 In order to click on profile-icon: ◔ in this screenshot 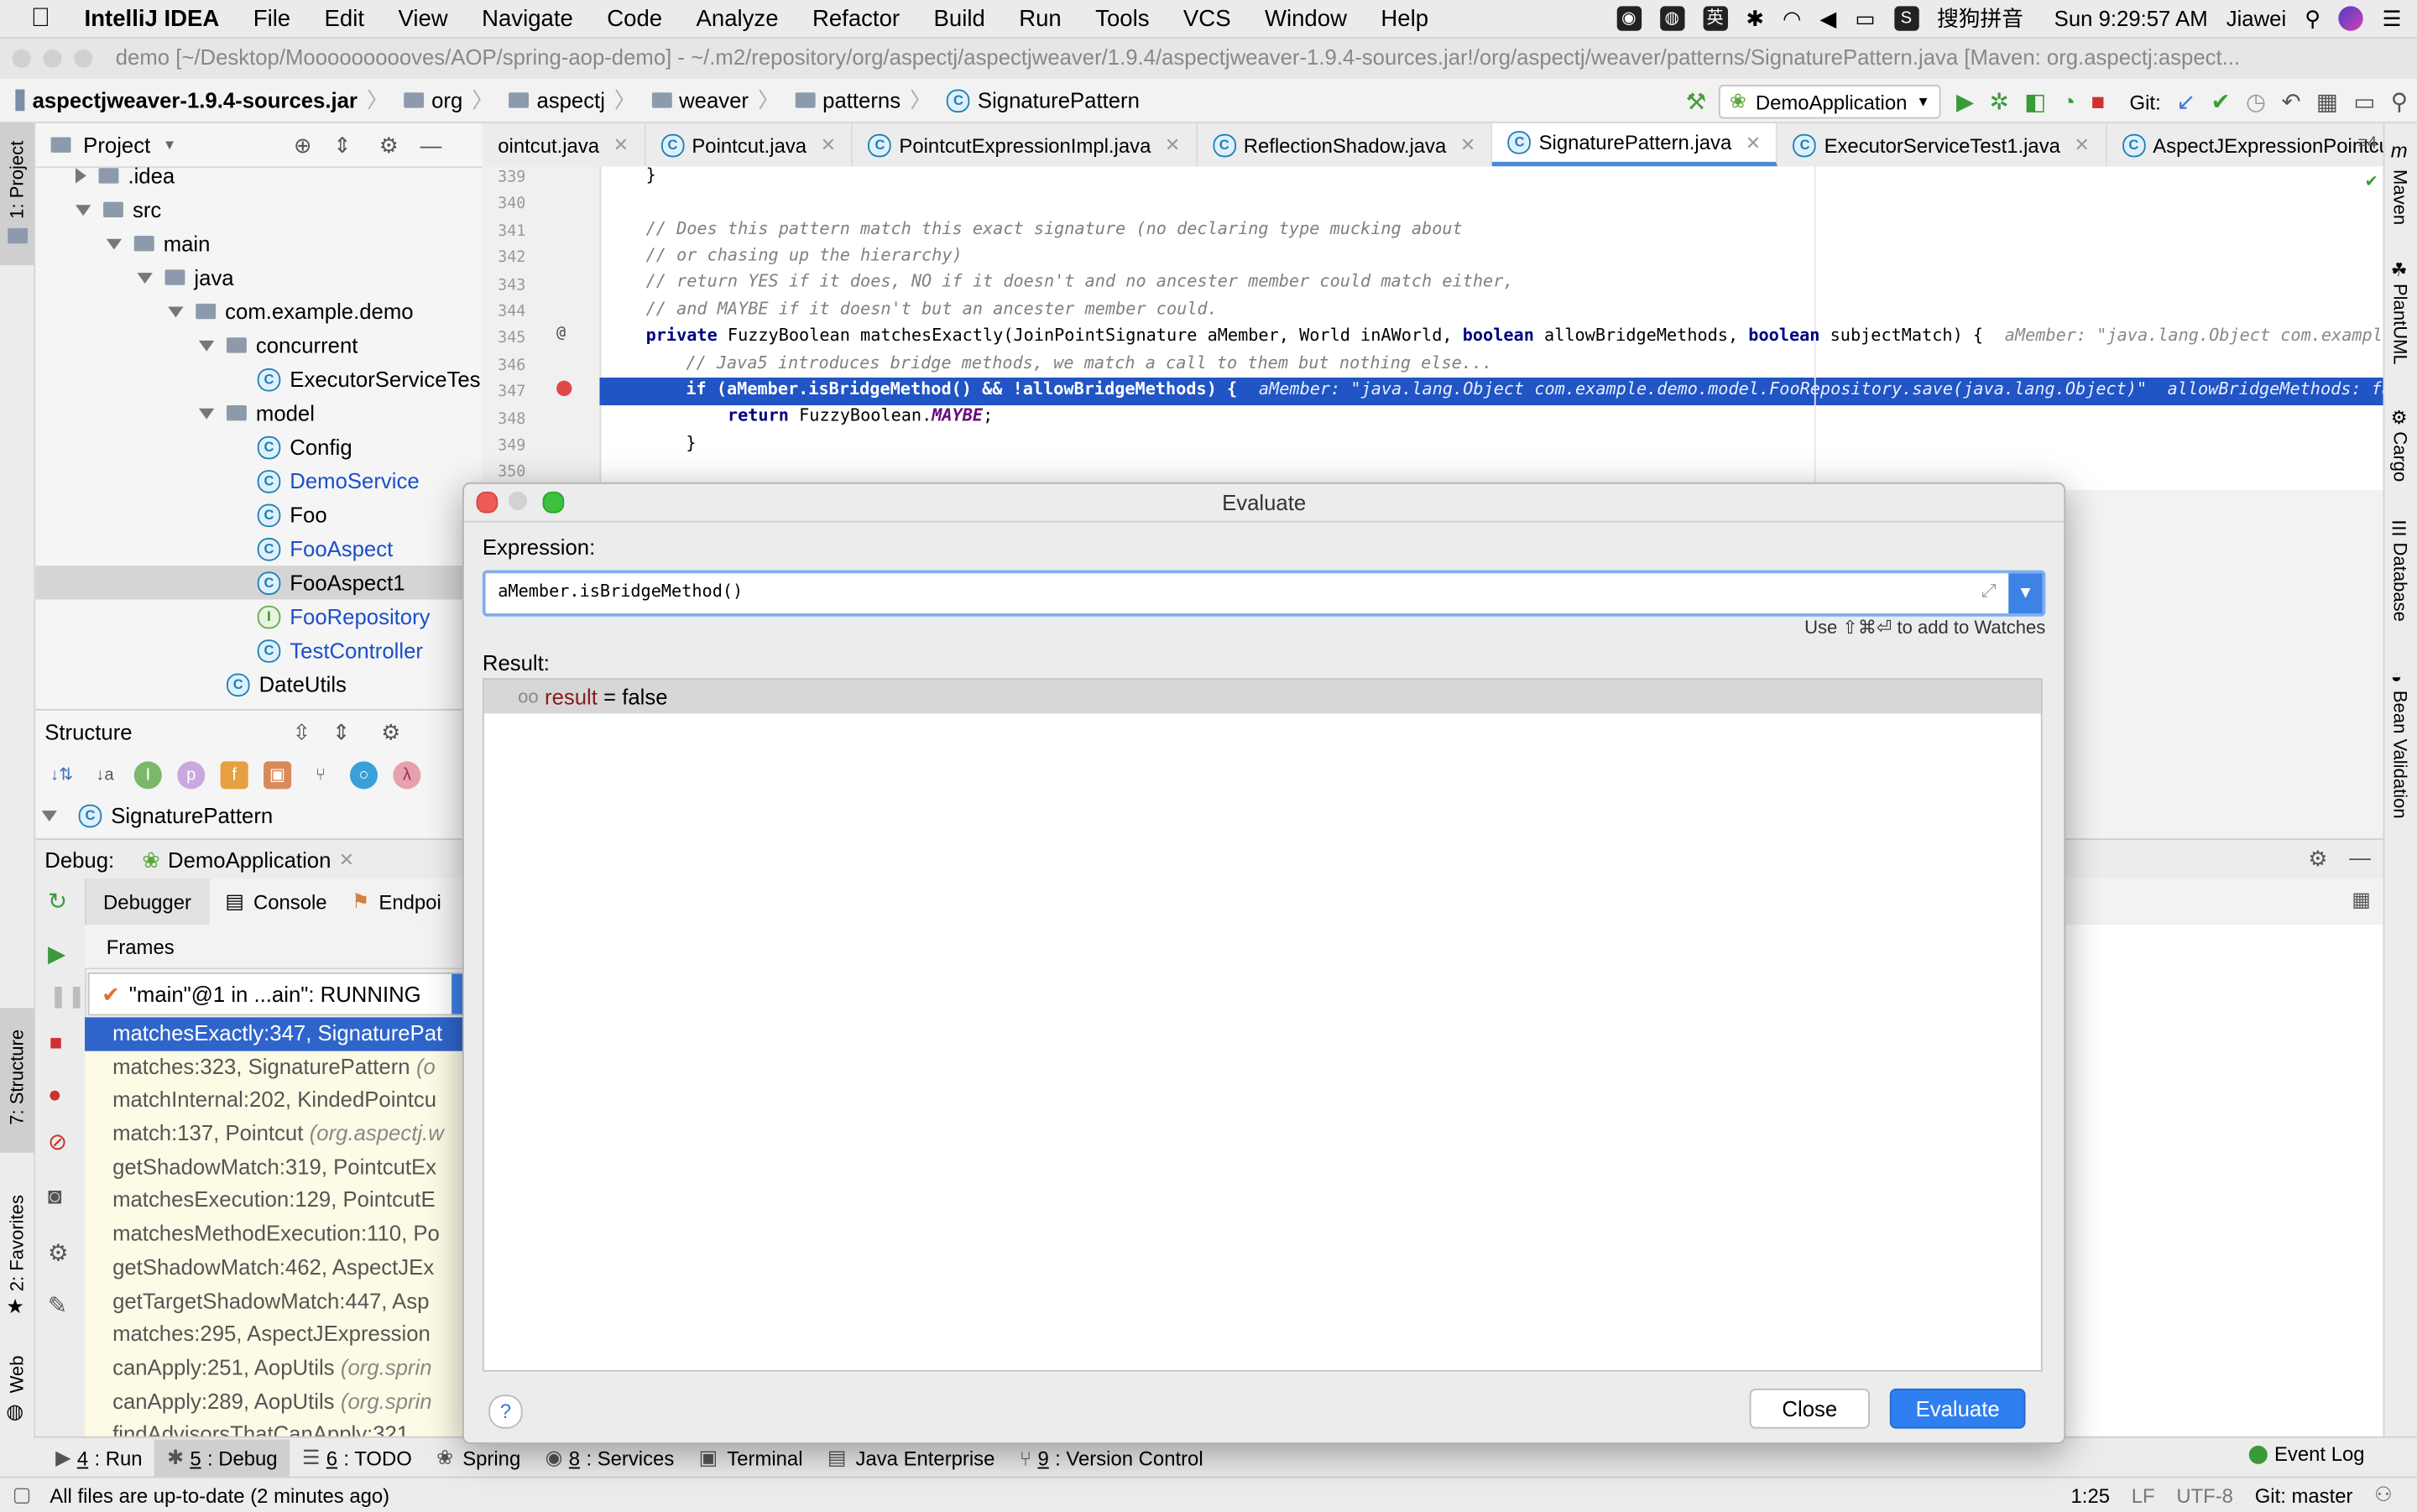, I will do `click(2069, 102)`.